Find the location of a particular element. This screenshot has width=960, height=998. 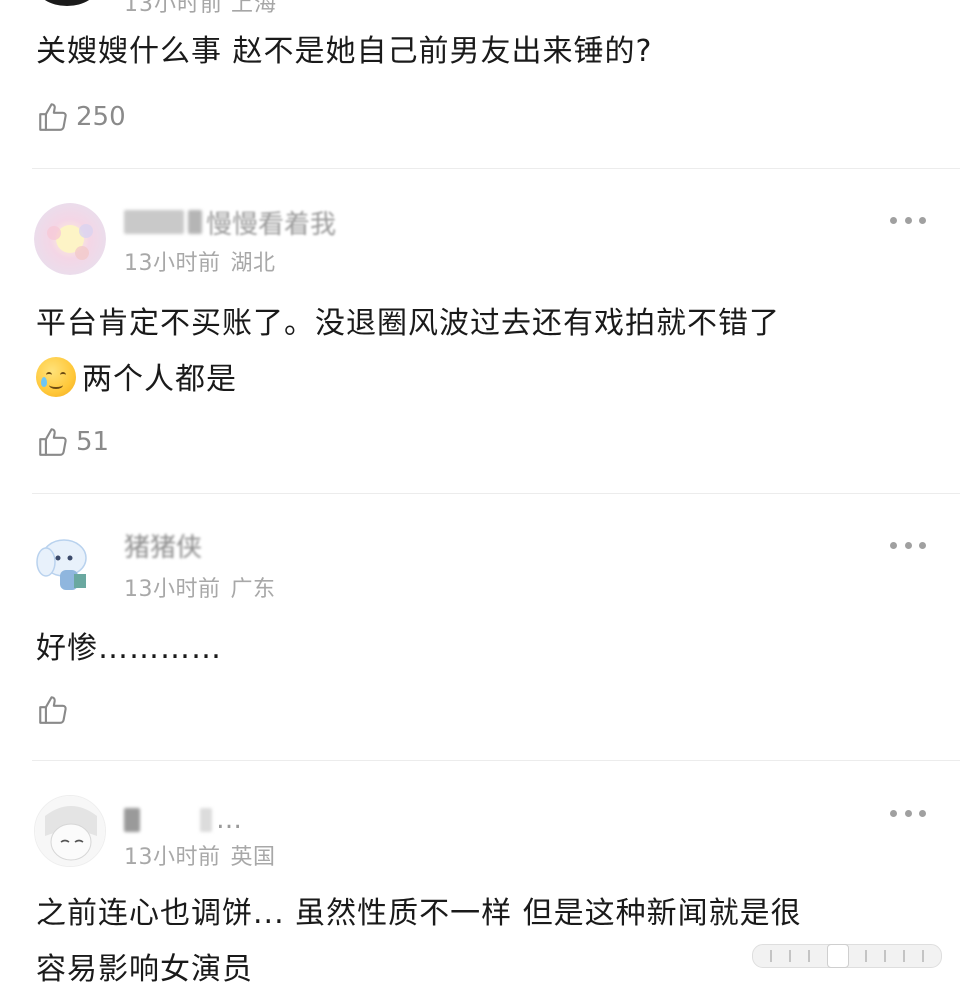

username: 猪猪侠 is located at coordinates (163, 545).